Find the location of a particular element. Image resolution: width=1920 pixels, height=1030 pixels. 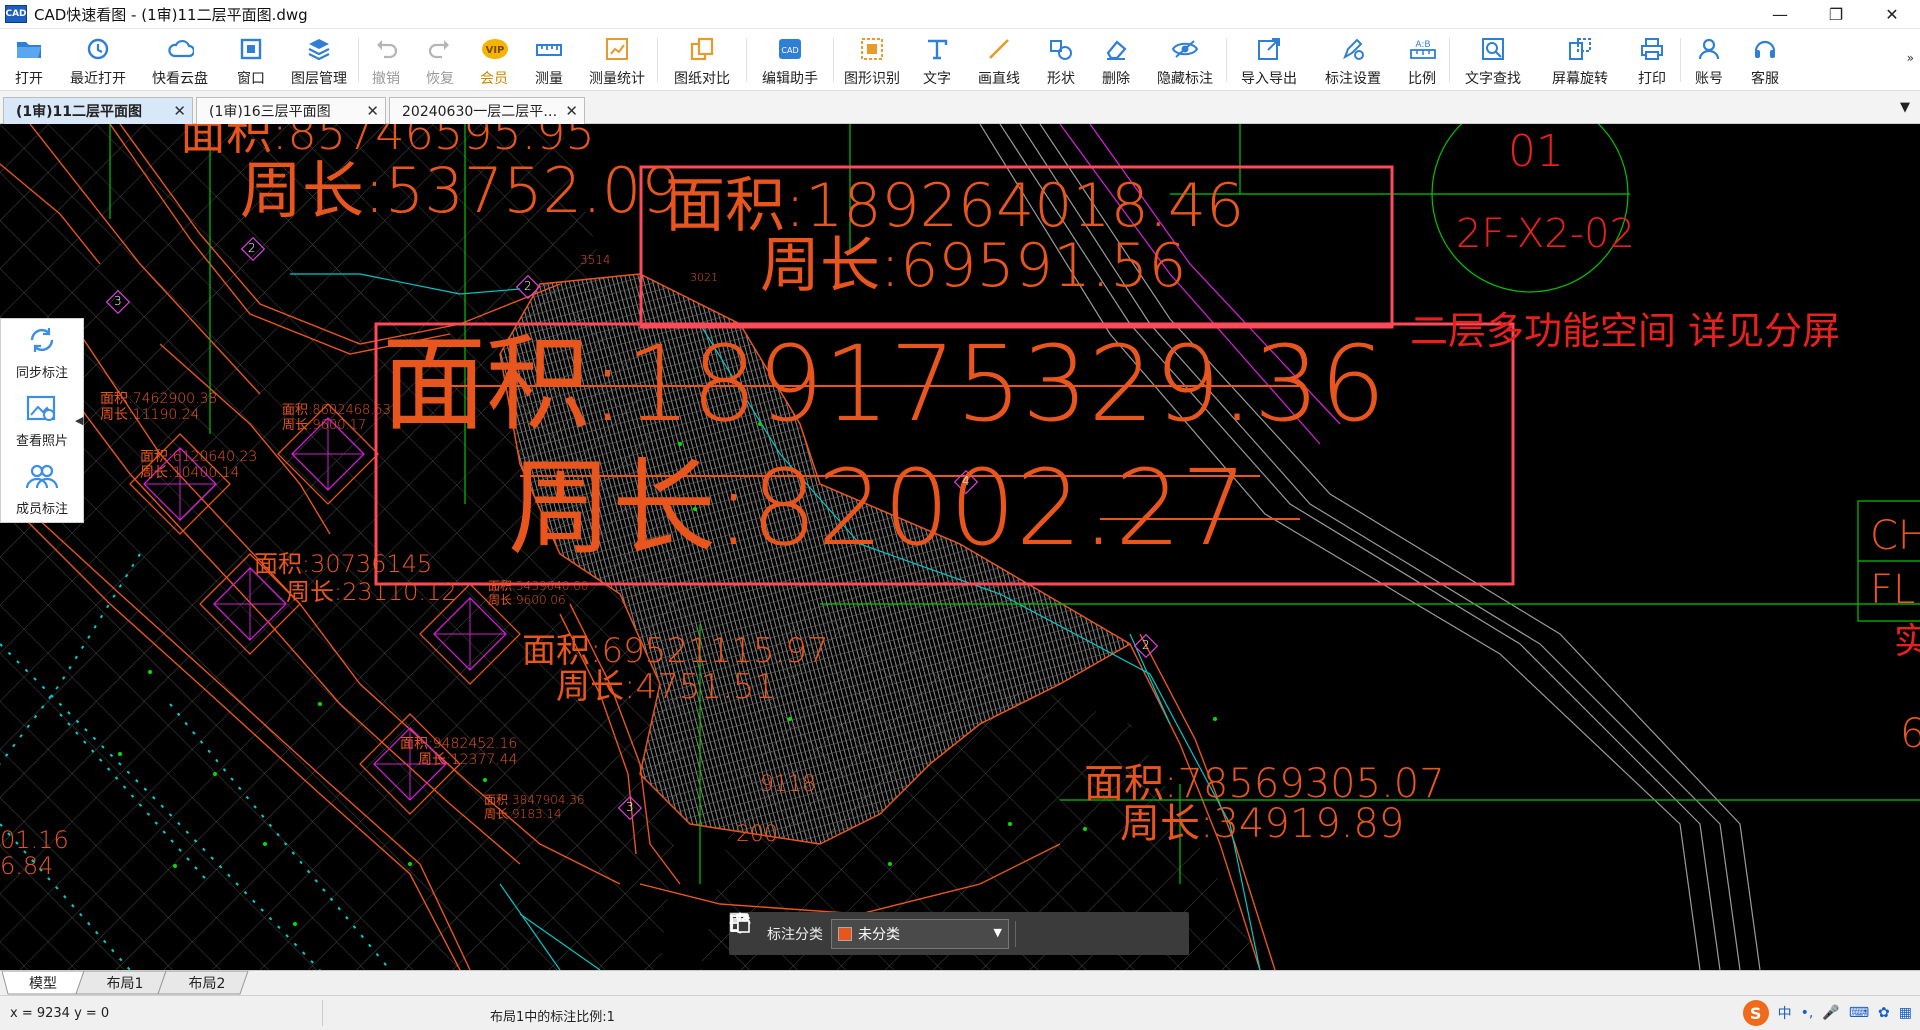

cad-text-dimension: 9118 is located at coordinates (788, 784).